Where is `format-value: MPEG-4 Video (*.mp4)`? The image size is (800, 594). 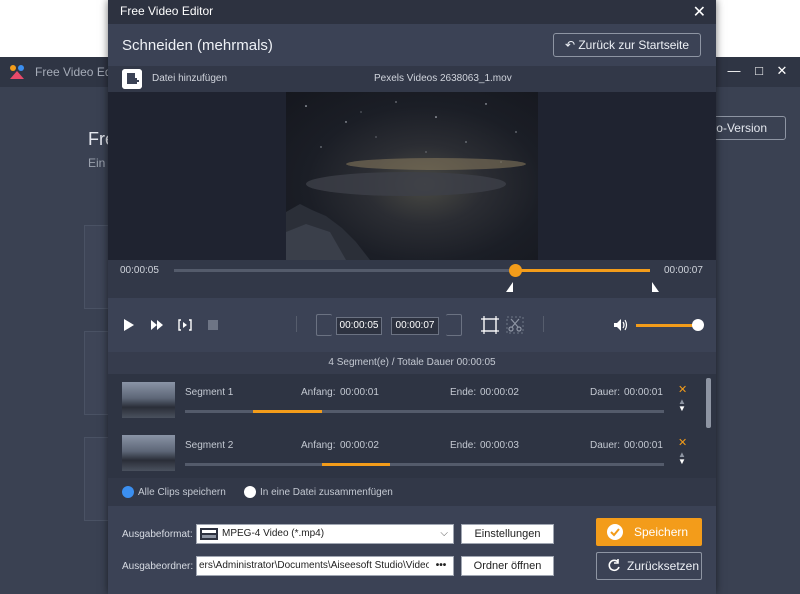
format-value: MPEG-4 Video (*.mp4) is located at coordinates (273, 533).